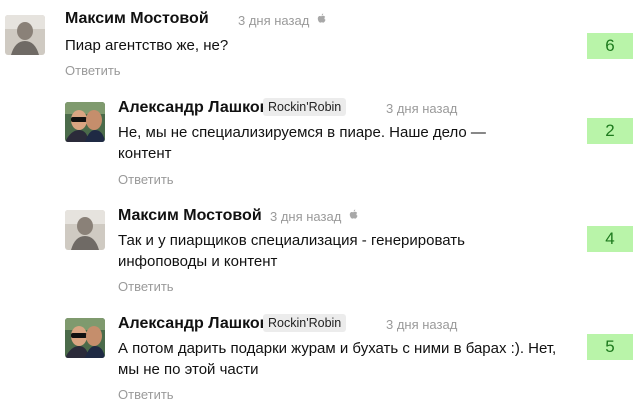 The image size is (644, 407). I want to click on vote-score-badge: 6, so click(610, 46).